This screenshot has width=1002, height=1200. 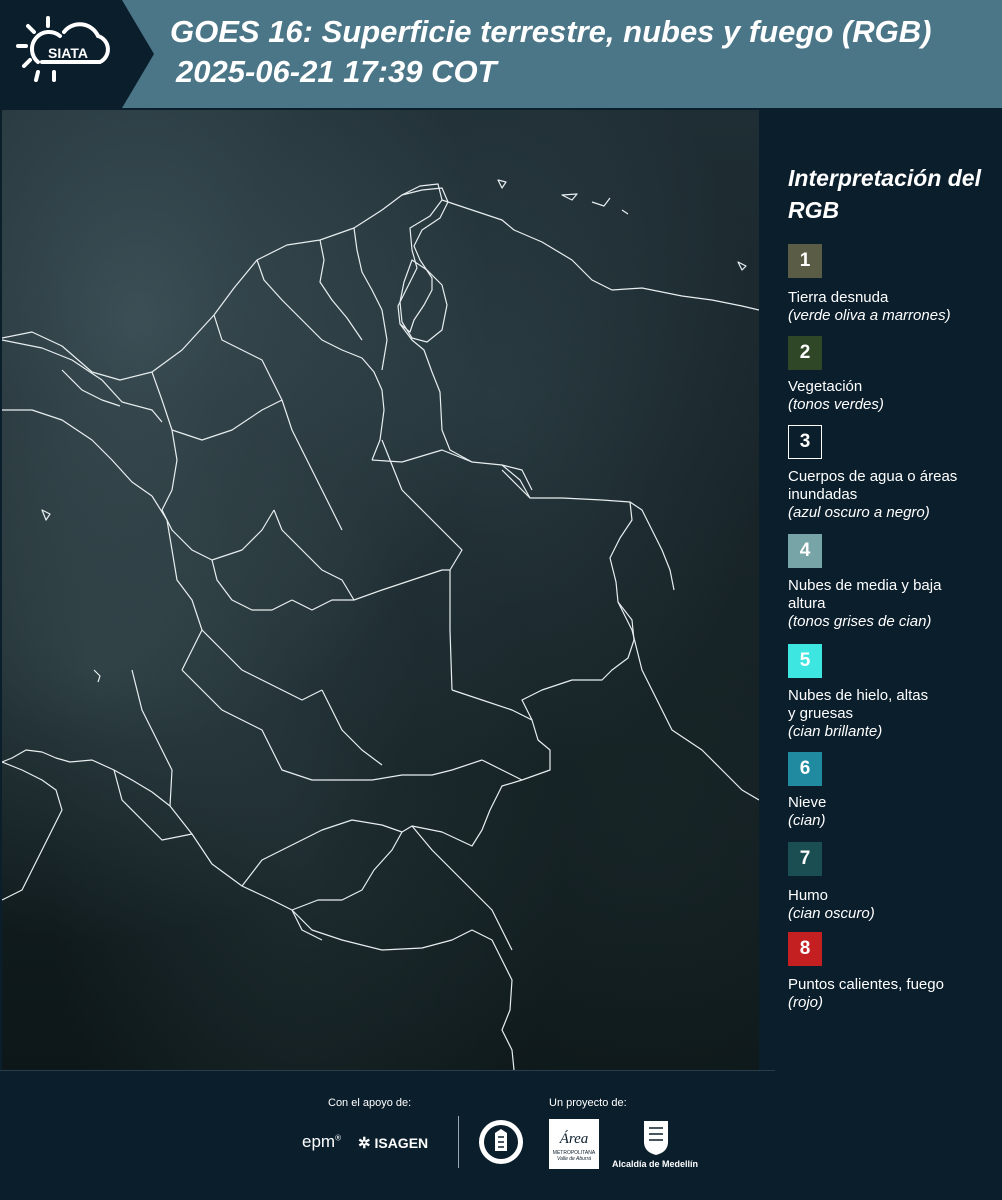 I want to click on medellin-shield-icon, so click(x=656, y=1137).